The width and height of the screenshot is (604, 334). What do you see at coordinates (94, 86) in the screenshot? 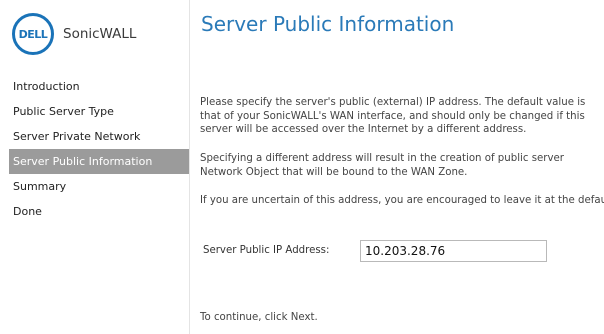
I see `nav-item-introduction: Introduction` at bounding box center [94, 86].